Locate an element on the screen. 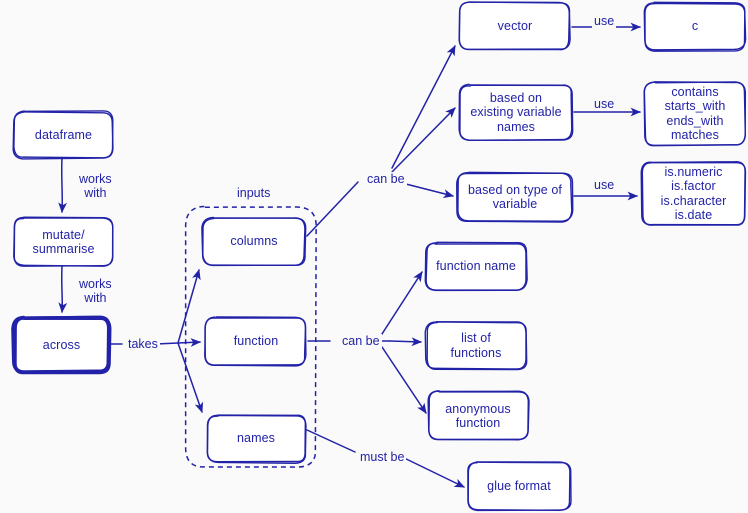  connector-canbe-funcname is located at coordinates (401, 304).